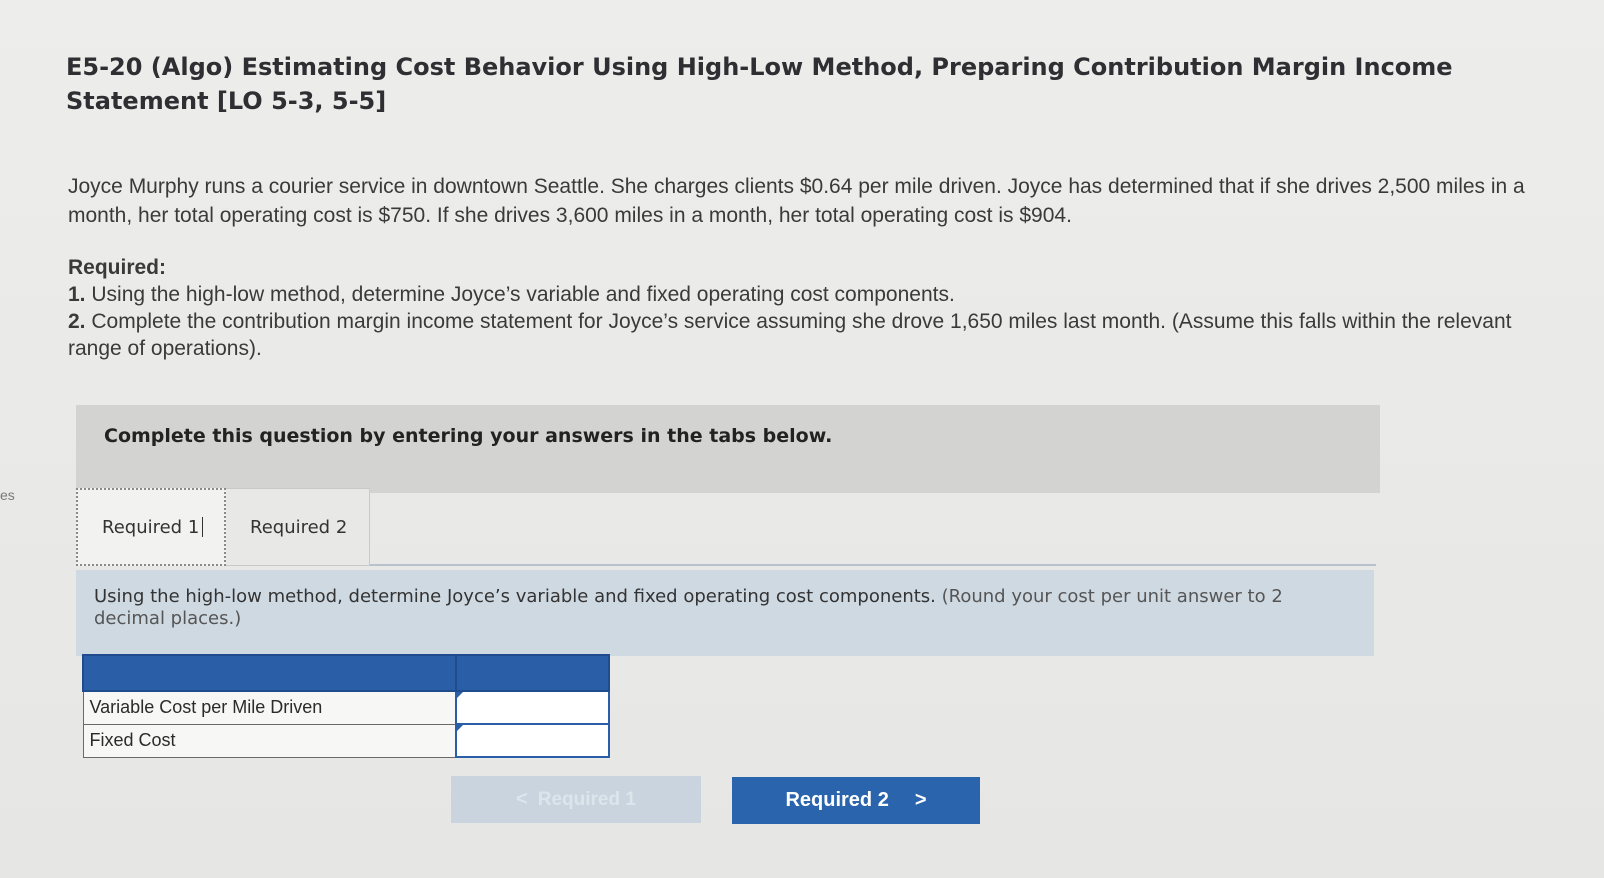 The width and height of the screenshot is (1604, 878). I want to click on chevron-left-icon: <, so click(522, 799).